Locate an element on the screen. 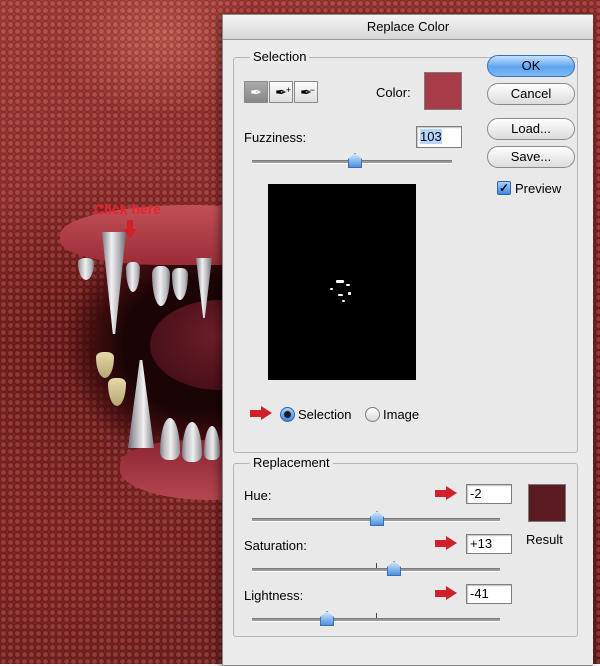 Image resolution: width=600 pixels, height=666 pixels. lightness-input: -41 is located at coordinates (489, 594).